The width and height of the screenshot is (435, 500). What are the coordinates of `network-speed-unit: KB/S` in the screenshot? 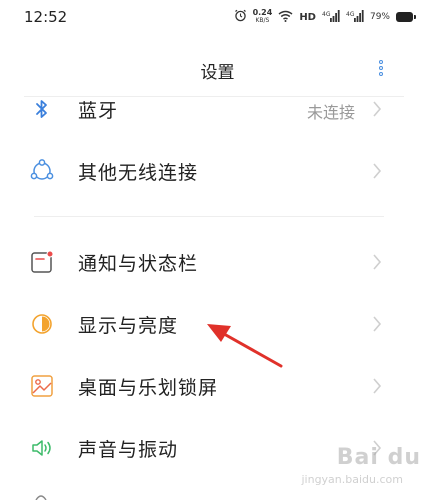 It's located at (262, 20).